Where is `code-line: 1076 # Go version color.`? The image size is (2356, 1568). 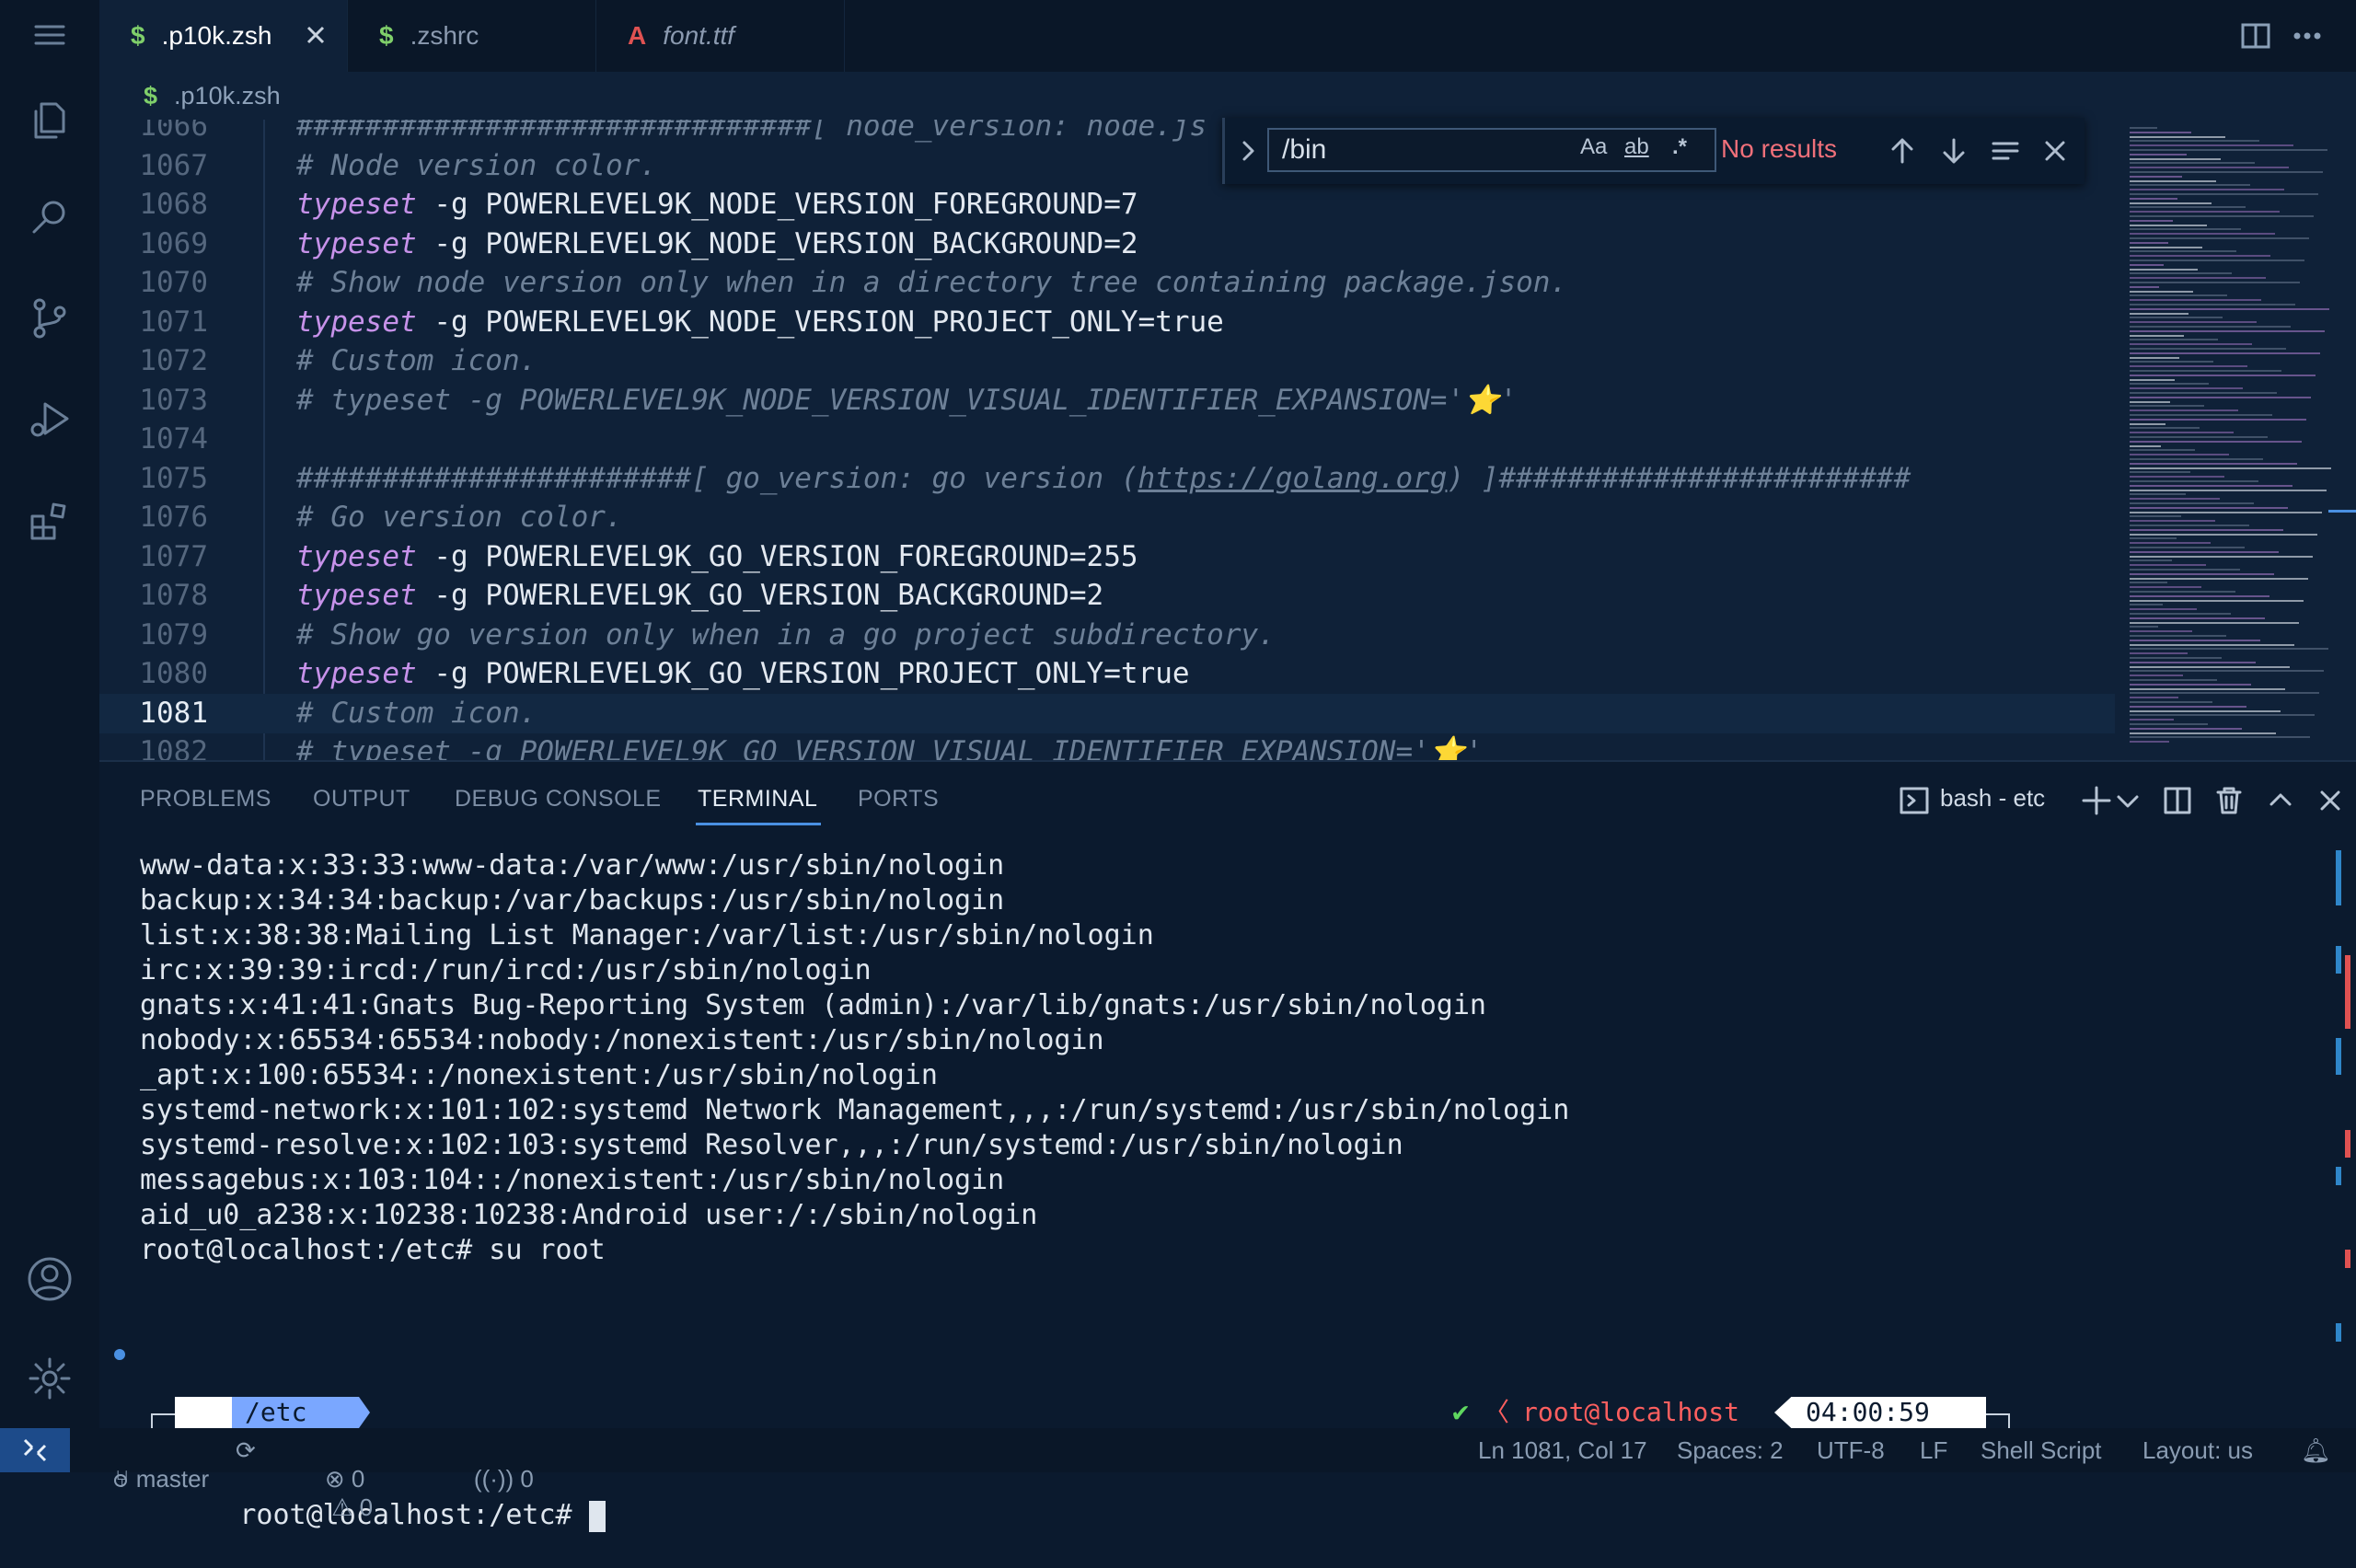
code-line: 1076 # Go version color. is located at coordinates (1107, 517).